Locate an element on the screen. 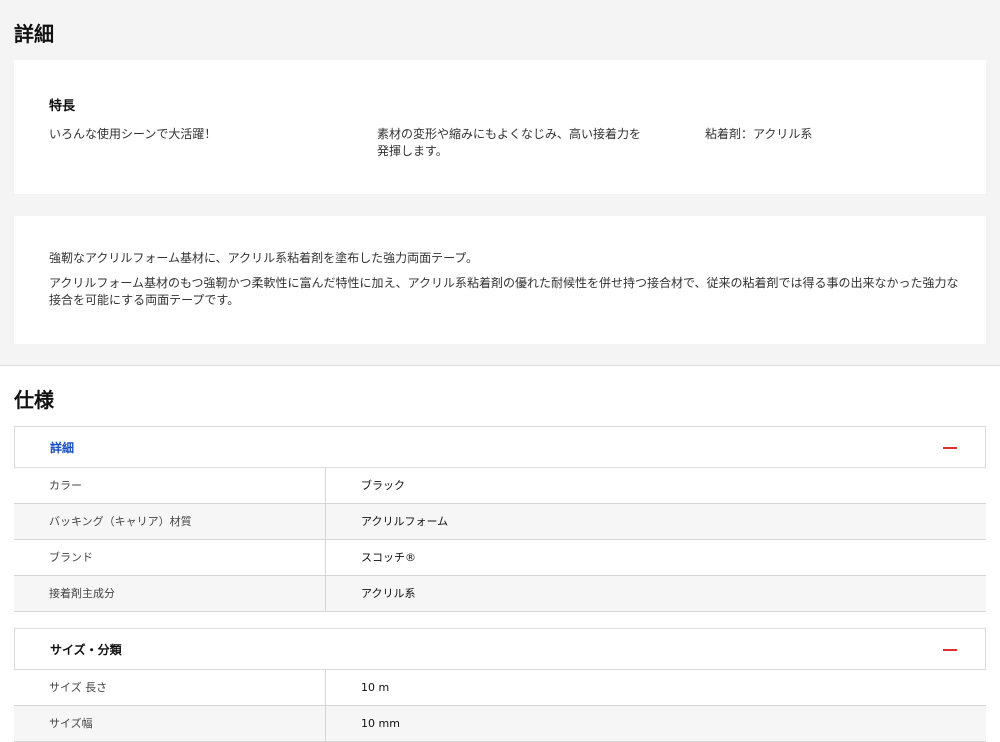 This screenshot has width=1000, height=742. description-paragraph: 強靭なアクリルフォーム基材に、アクリル系粘着剤を塗布した強力両面テープ。 is located at coordinates (264, 258).